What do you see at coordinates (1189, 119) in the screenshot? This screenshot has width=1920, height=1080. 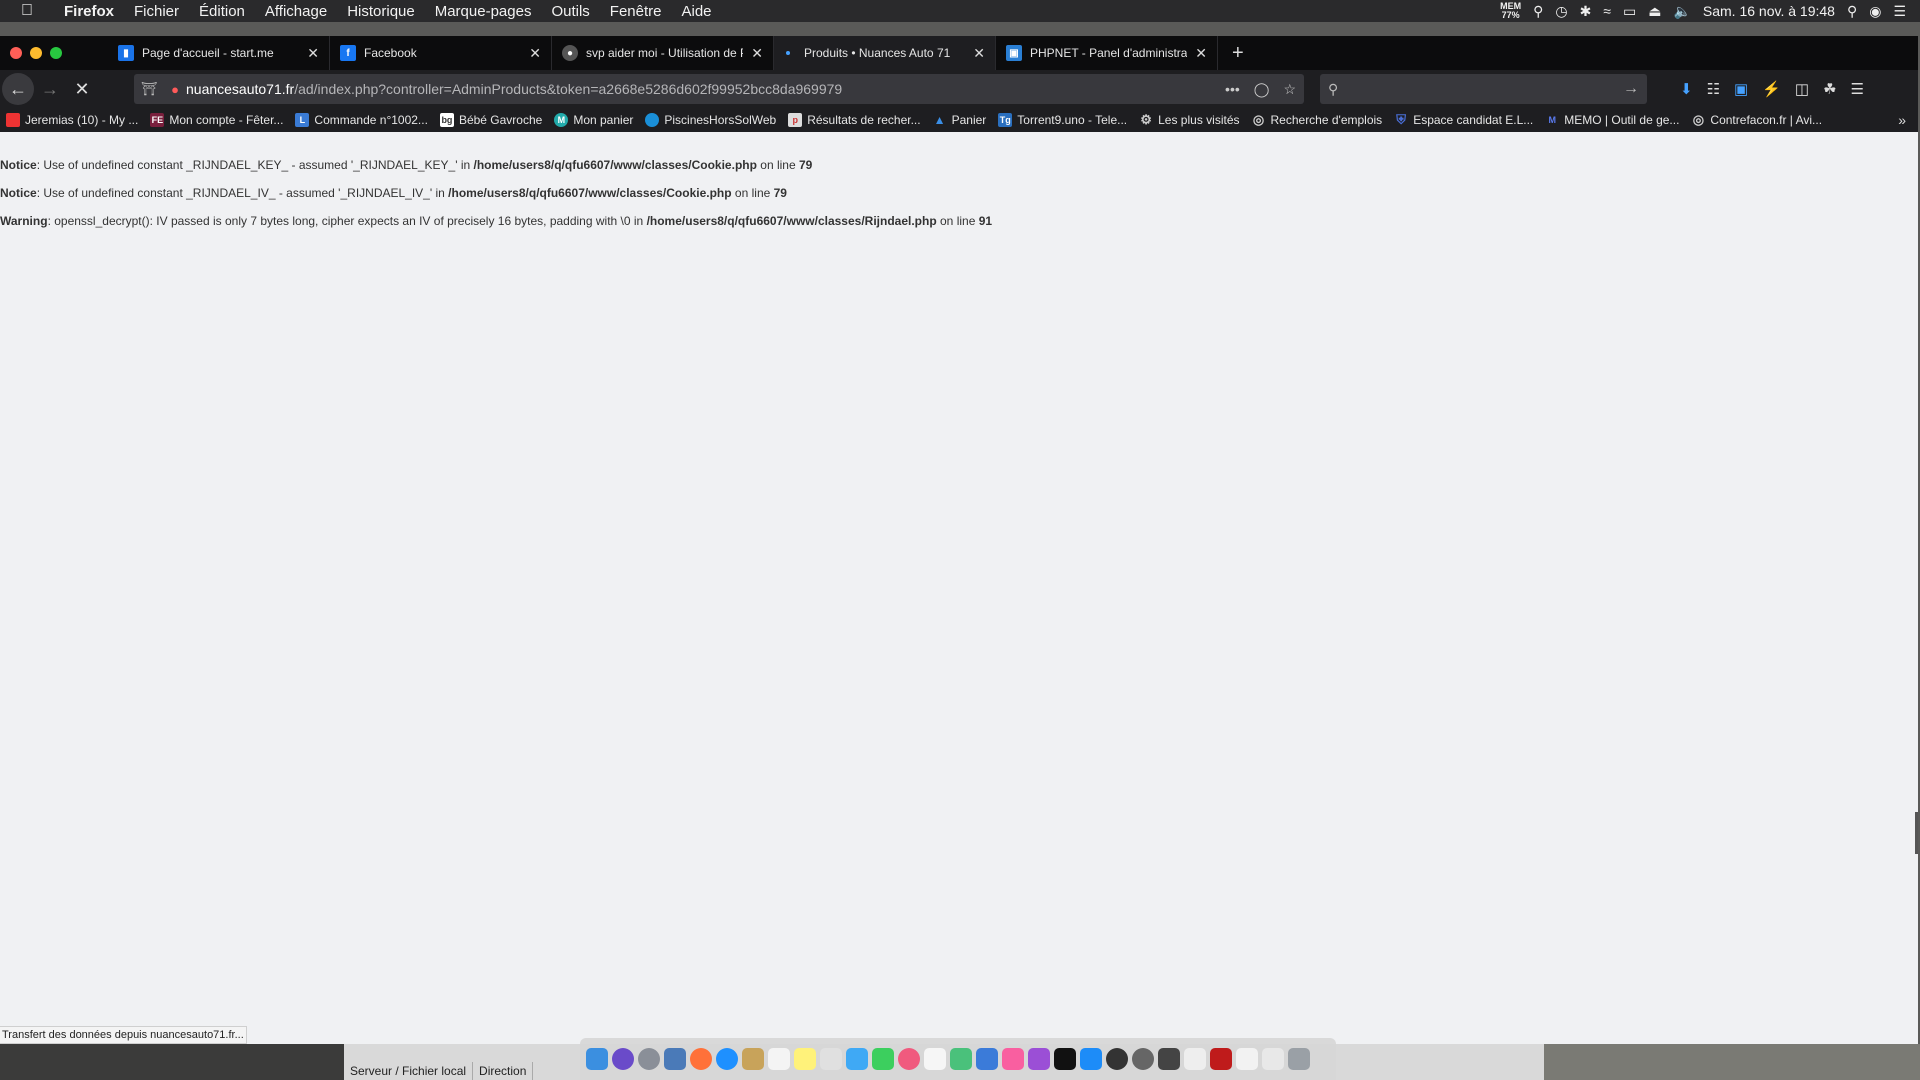 I see `bookmark-item: ⚙ Les plus visités` at bounding box center [1189, 119].